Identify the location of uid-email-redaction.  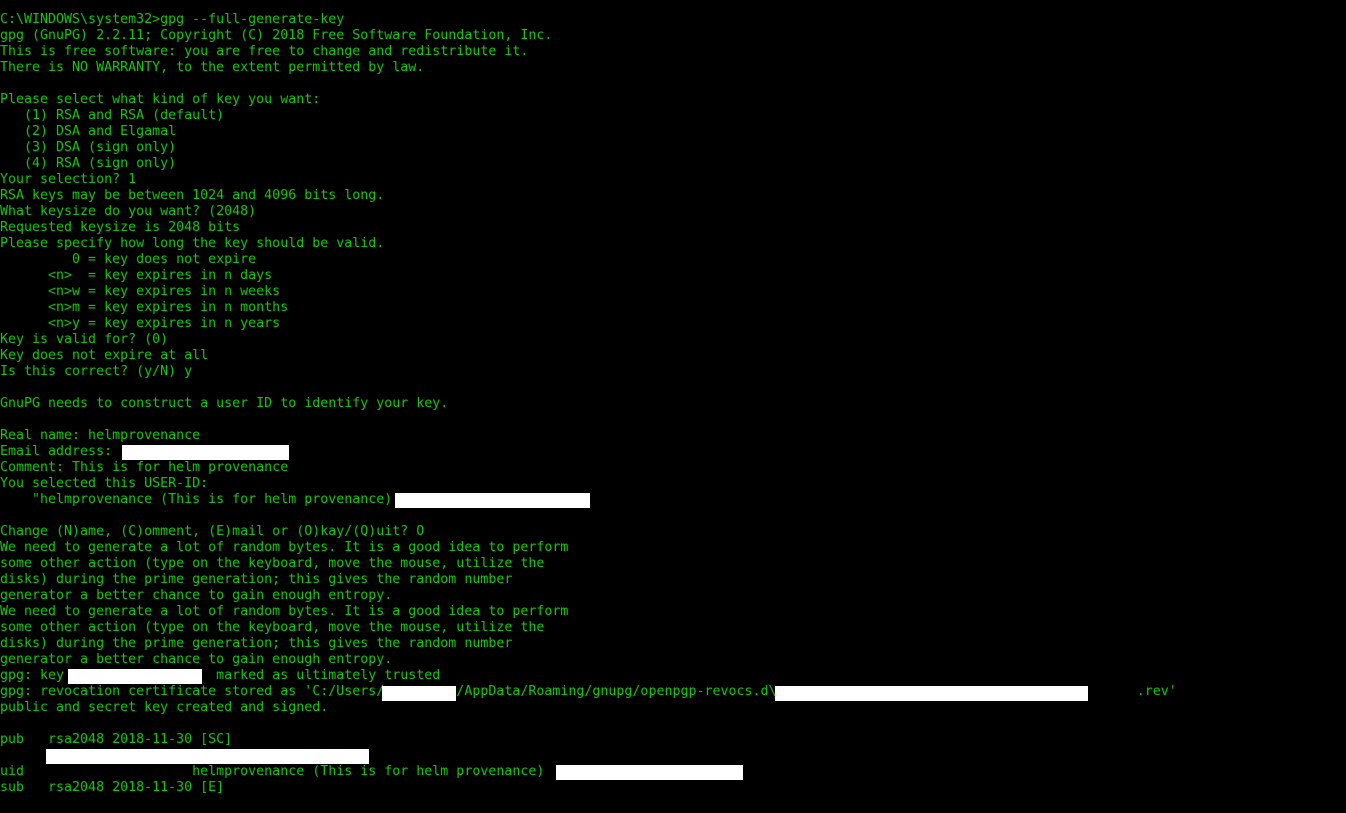
(649, 772).